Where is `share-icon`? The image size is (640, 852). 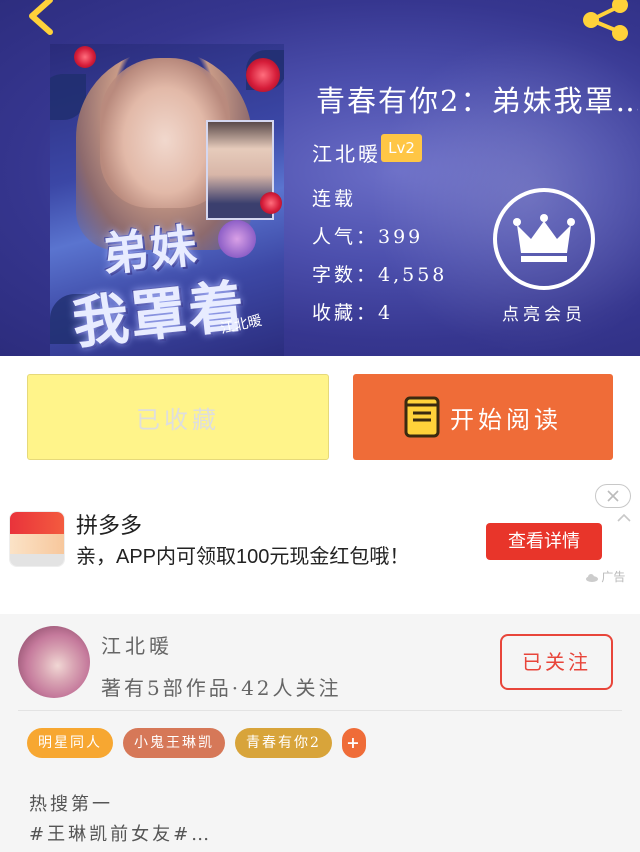 share-icon is located at coordinates (605, 20).